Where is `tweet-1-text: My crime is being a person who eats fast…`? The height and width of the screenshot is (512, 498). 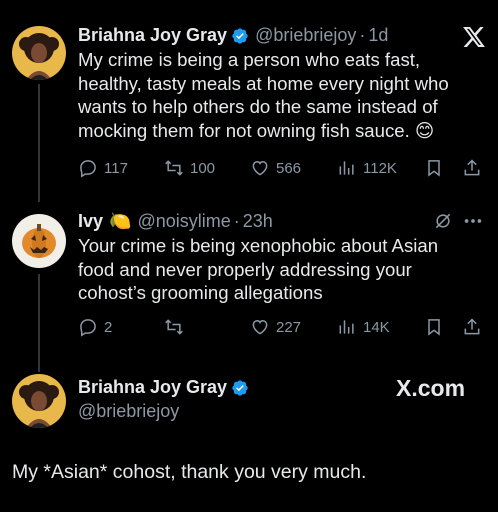
tweet-1-text: My crime is being a person who eats fast… is located at coordinates (263, 95).